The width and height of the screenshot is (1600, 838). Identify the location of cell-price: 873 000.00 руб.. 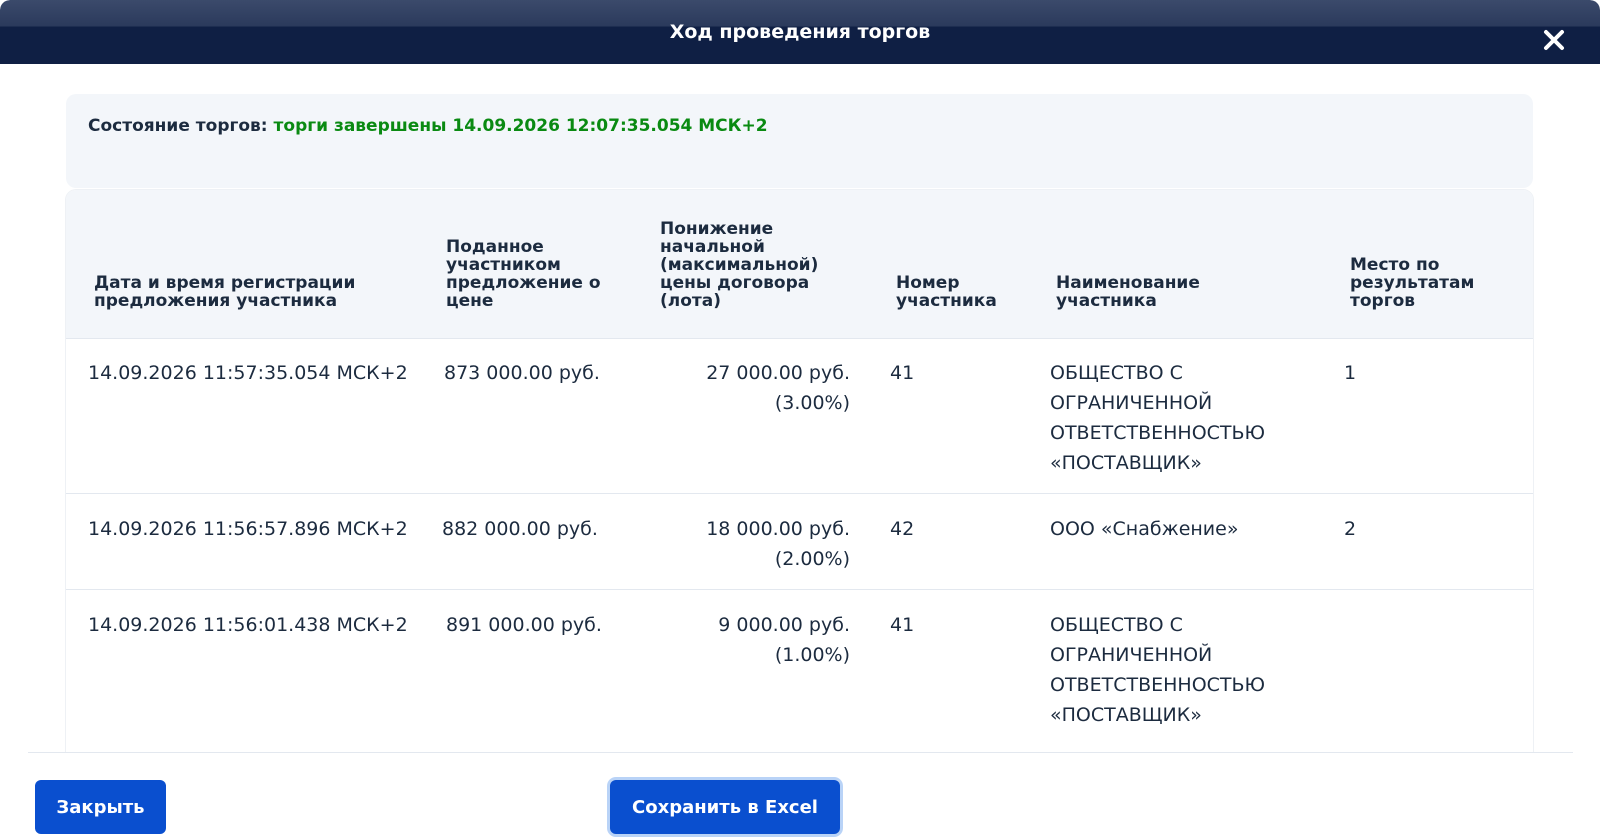
(522, 373).